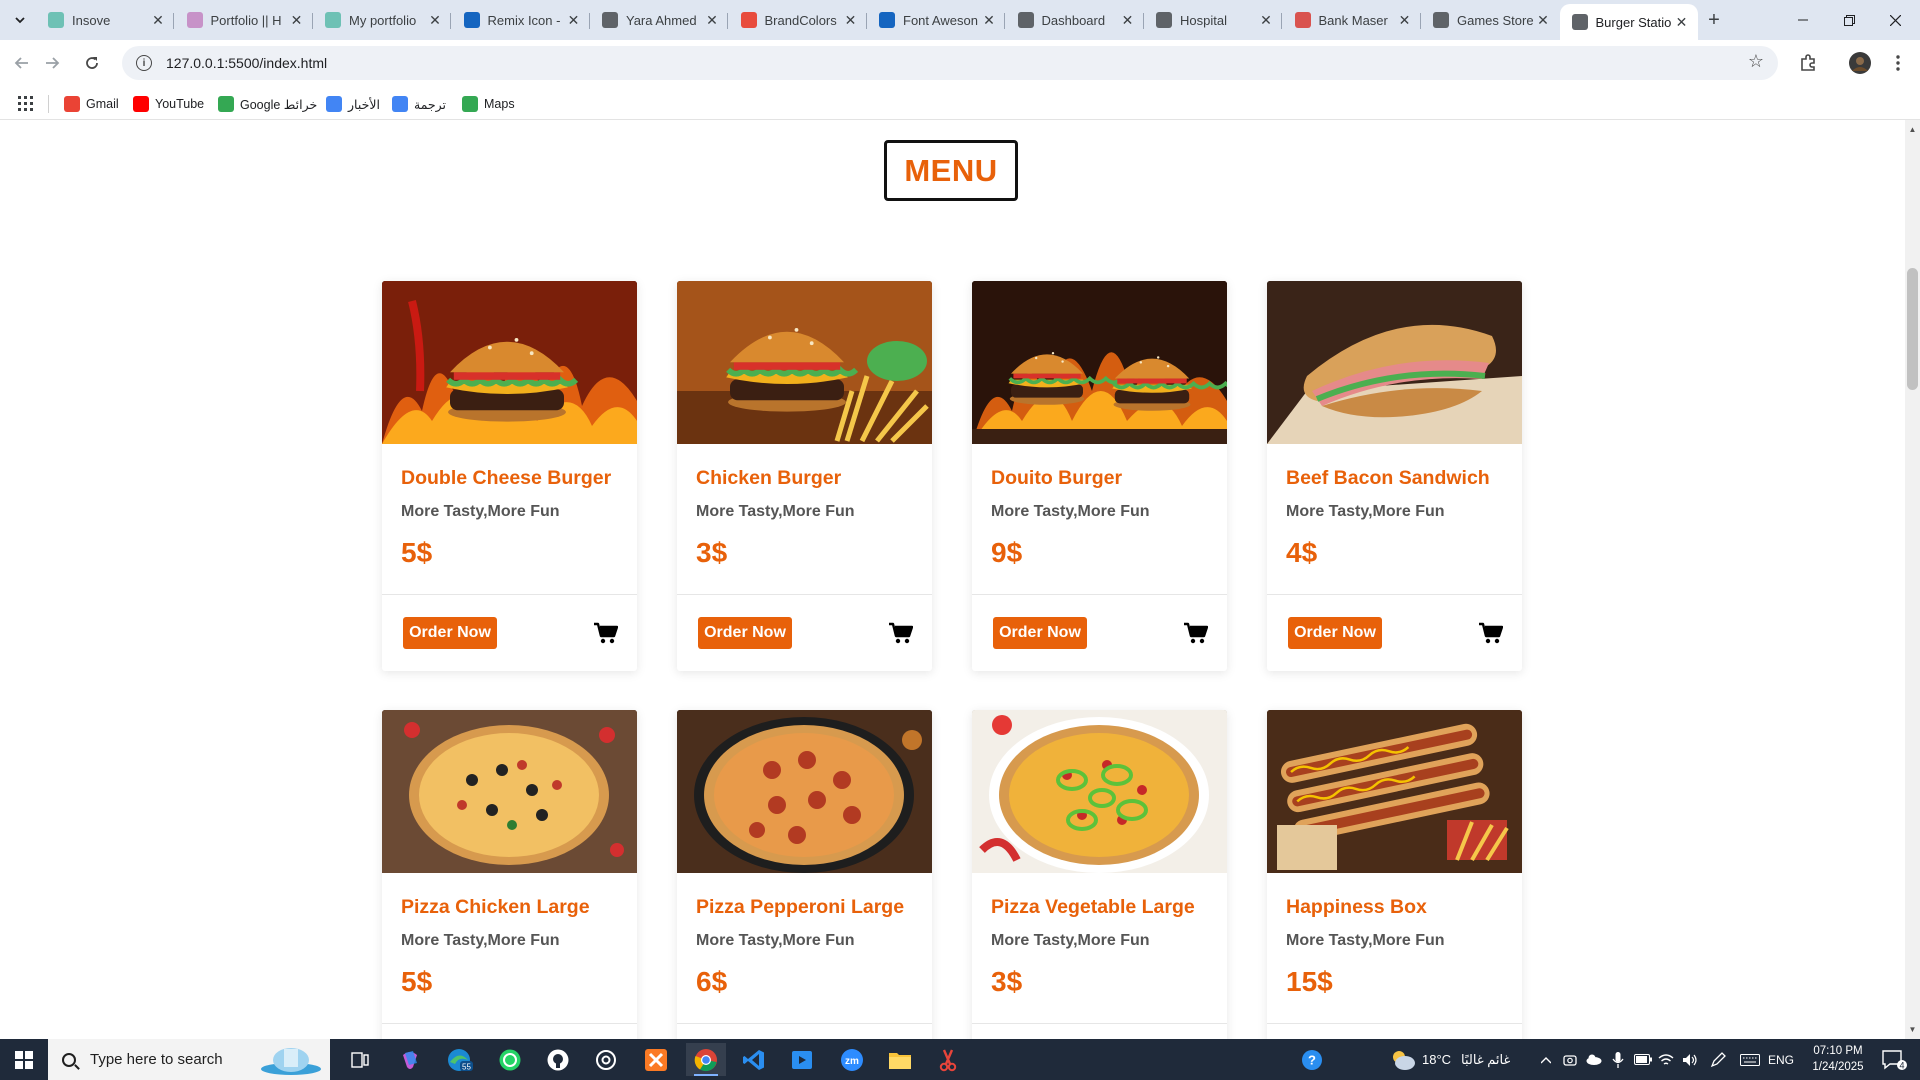 The height and width of the screenshot is (1080, 1920). I want to click on menu-item-name: Pizza Pepperoni Large, so click(800, 907).